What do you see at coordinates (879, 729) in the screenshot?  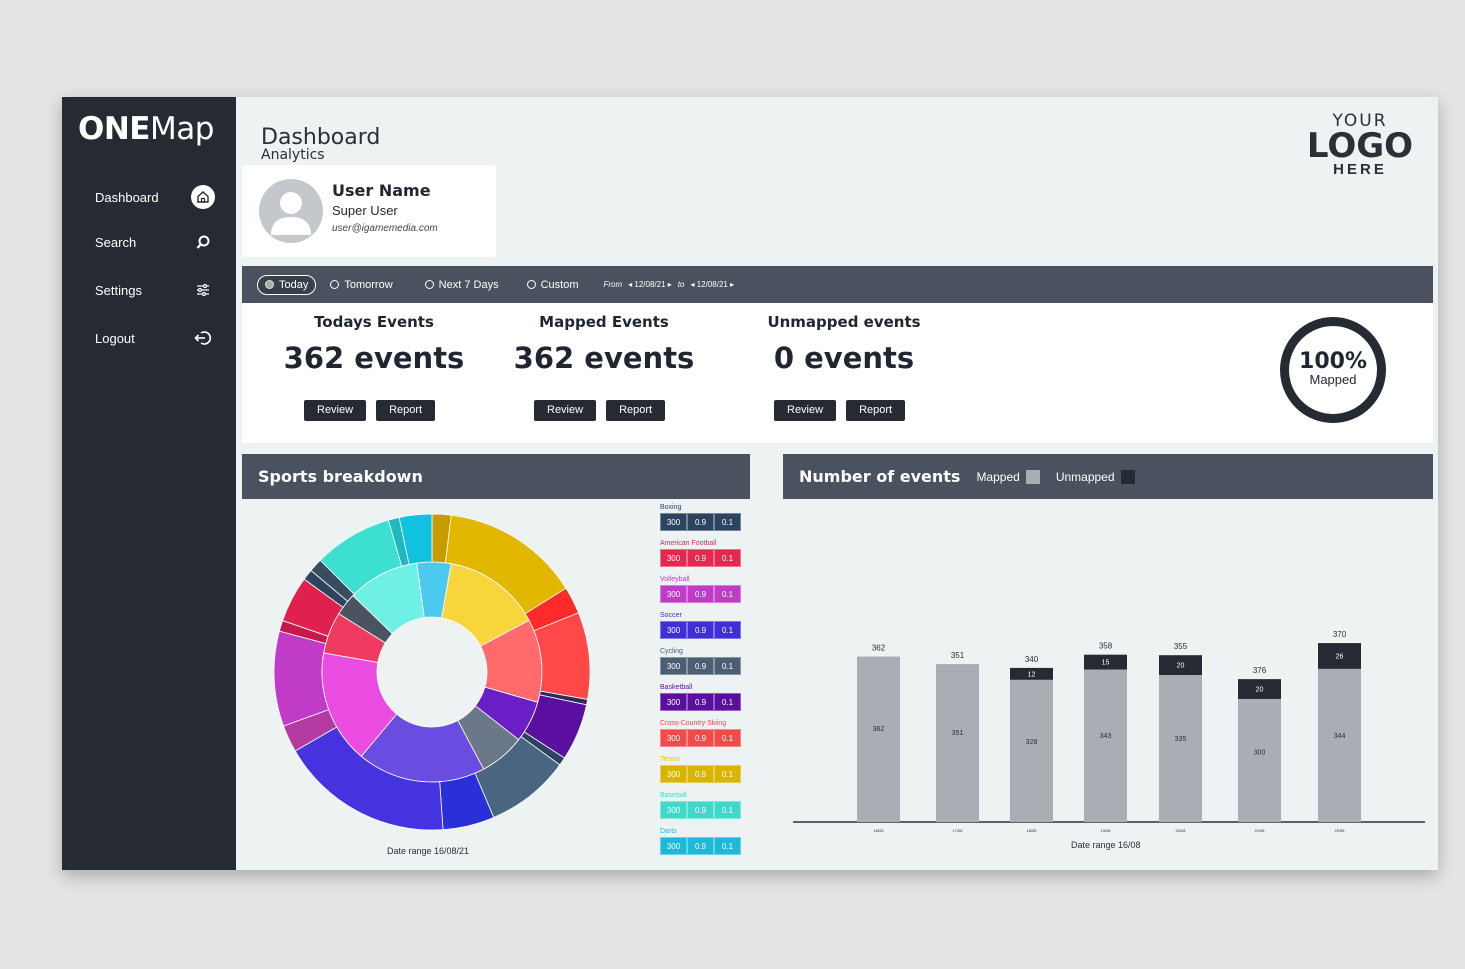 I see `bar-mapped-label: 362` at bounding box center [879, 729].